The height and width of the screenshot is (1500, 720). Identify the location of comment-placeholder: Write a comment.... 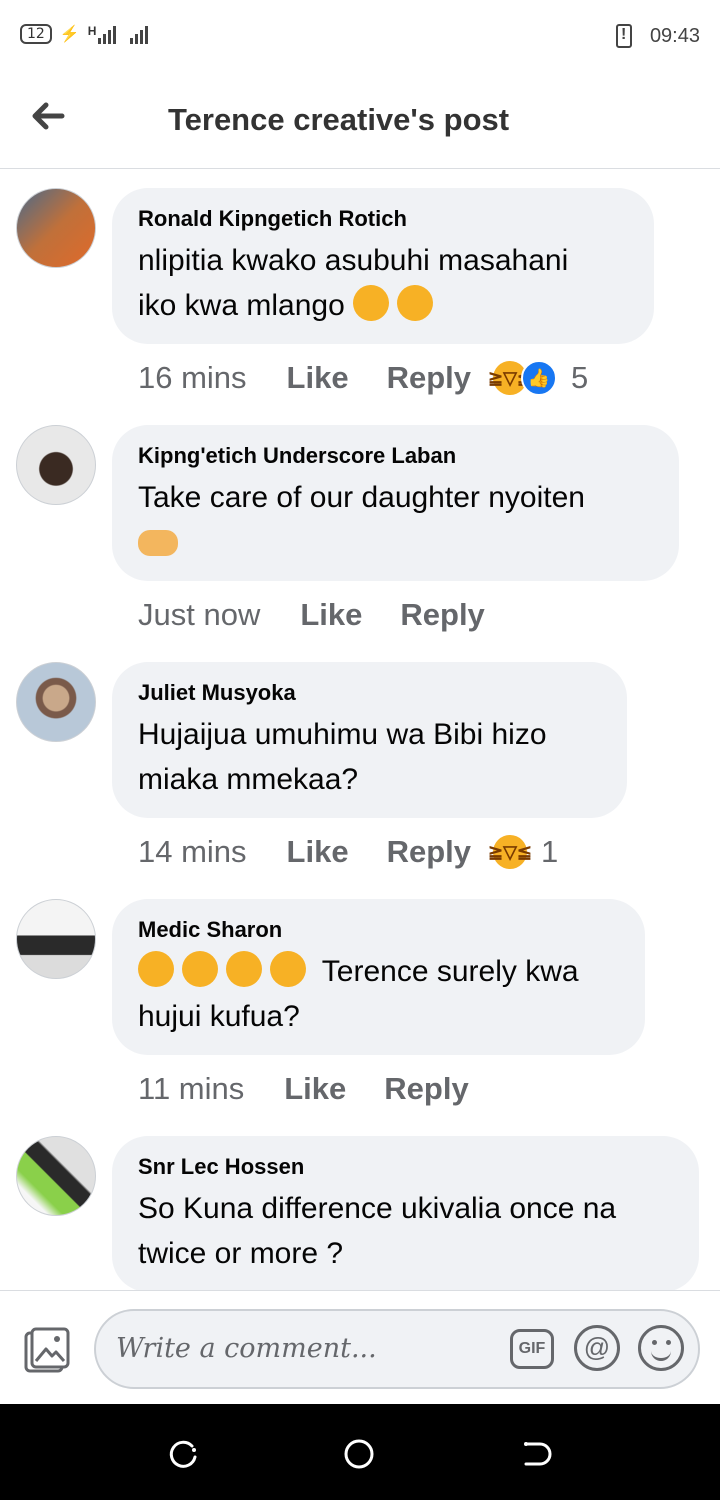
(246, 1348).